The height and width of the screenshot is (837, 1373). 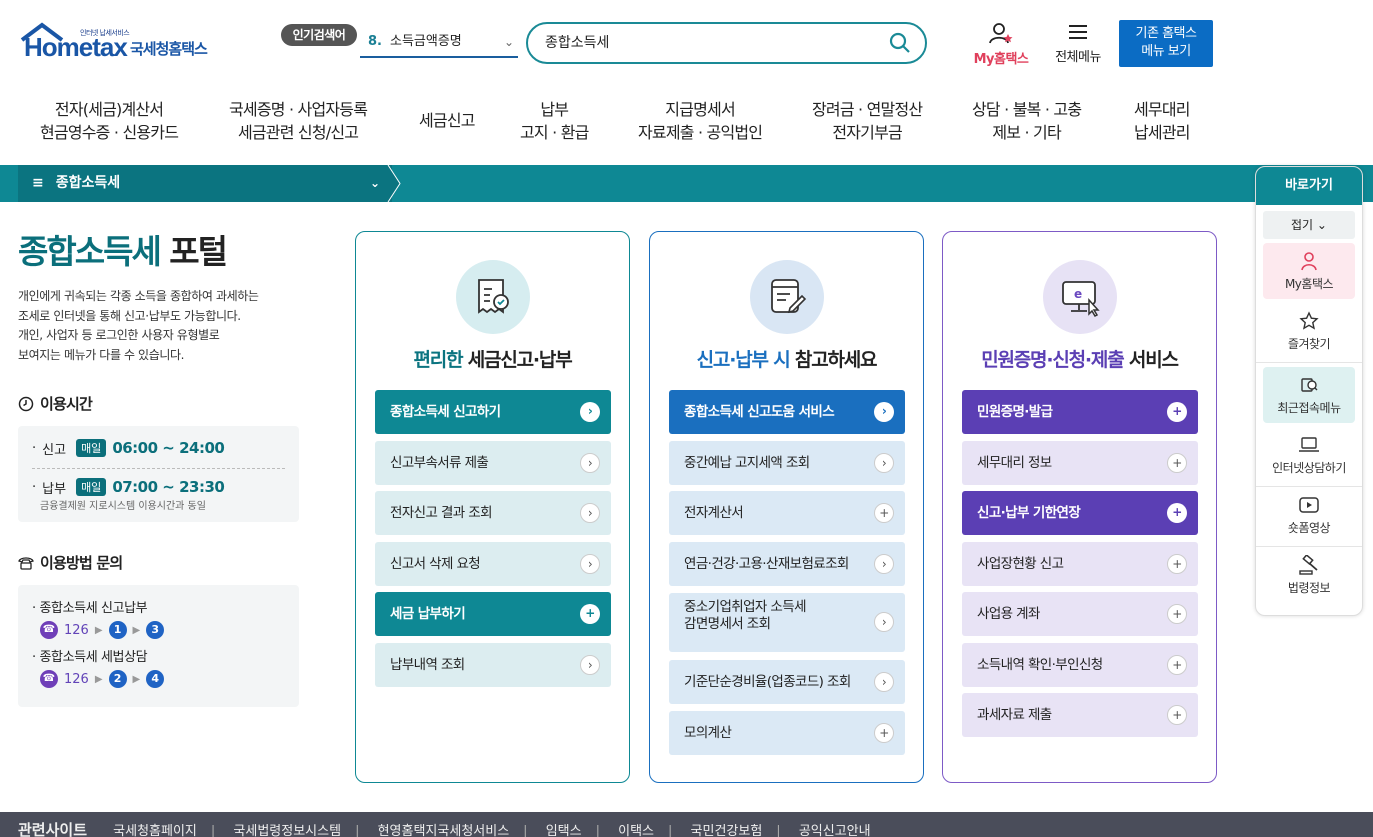 I want to click on insurance-premium-button: 연금·건강·고용·산재보험료조회 ›, so click(x=787, y=564).